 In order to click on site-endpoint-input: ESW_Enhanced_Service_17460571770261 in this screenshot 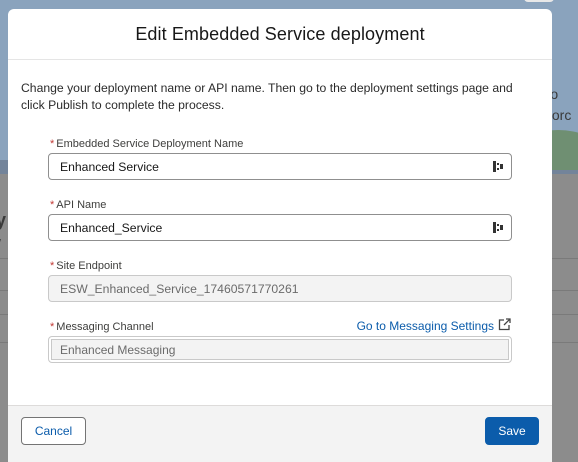, I will do `click(280, 288)`.